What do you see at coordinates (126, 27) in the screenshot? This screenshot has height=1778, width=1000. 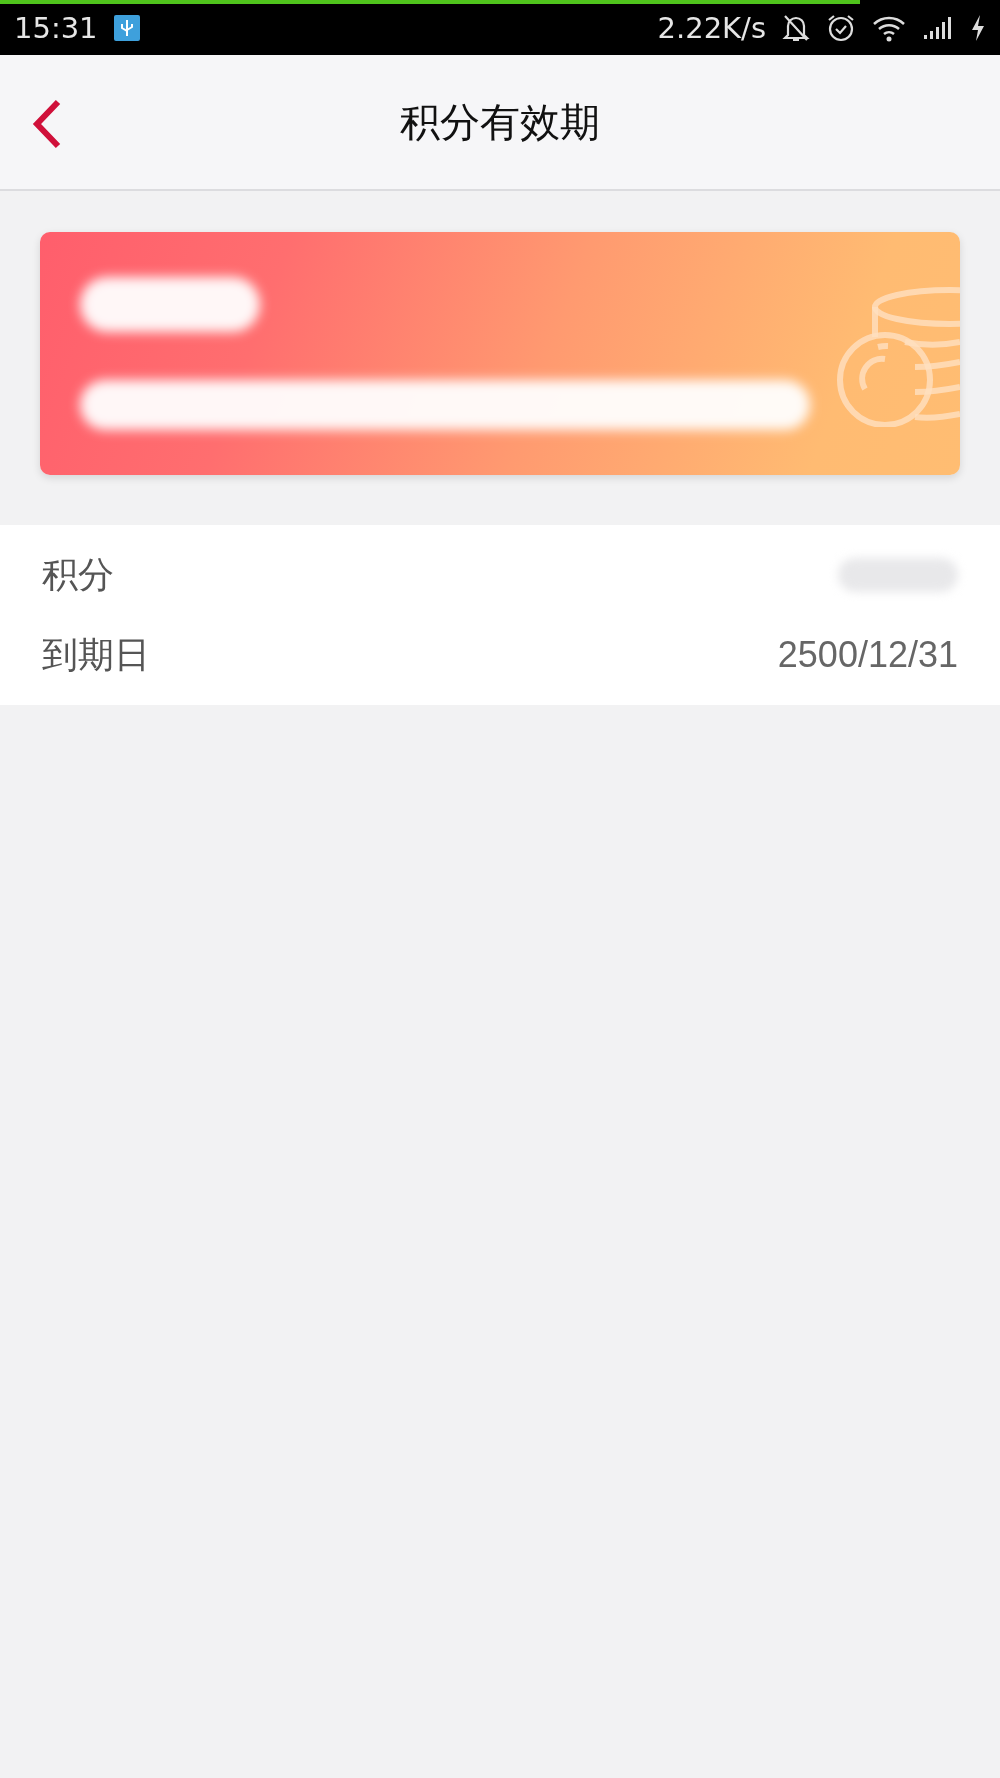 I see `usb-icon` at bounding box center [126, 27].